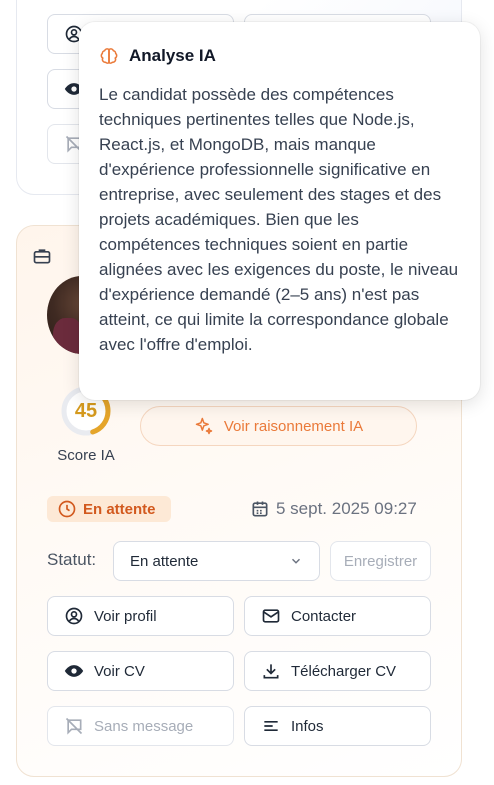 This screenshot has width=494, height=785. What do you see at coordinates (293, 426) in the screenshot?
I see `view-ai-reasoning-label: Voir raisonnement IA` at bounding box center [293, 426].